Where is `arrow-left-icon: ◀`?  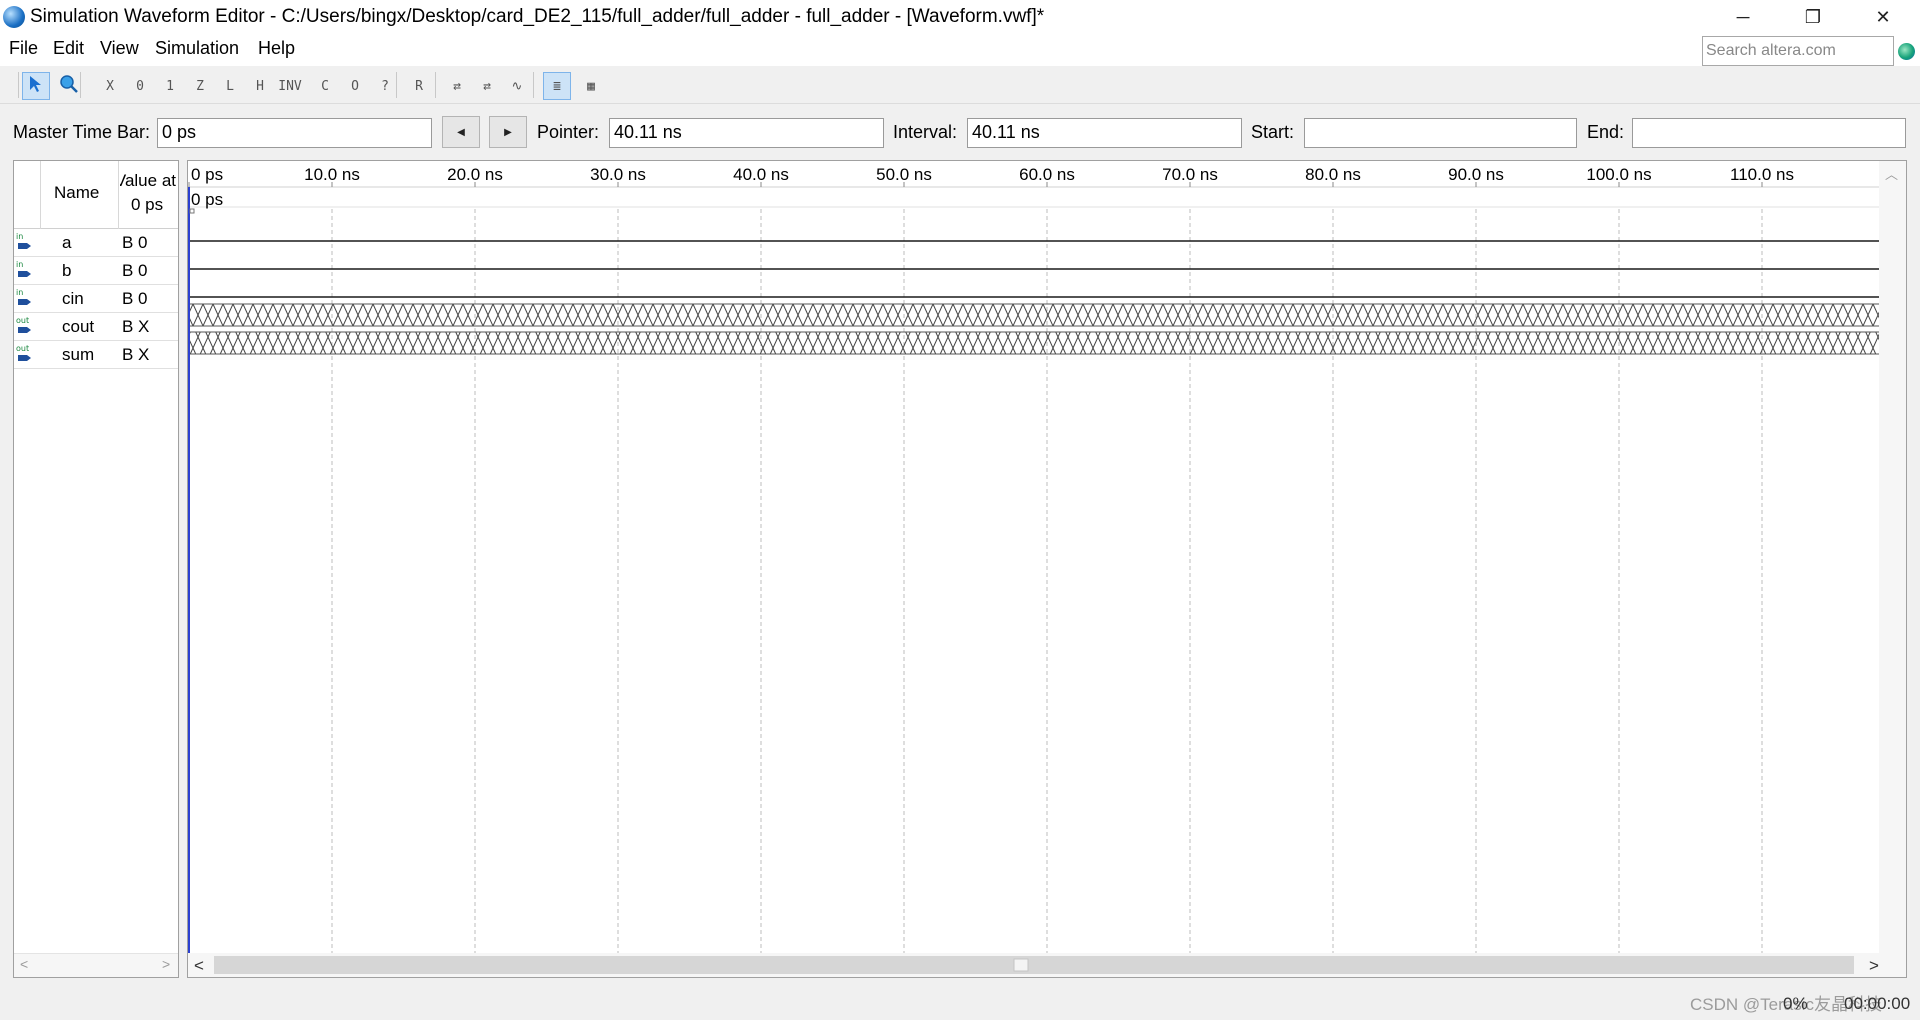 arrow-left-icon: ◀ is located at coordinates (461, 132).